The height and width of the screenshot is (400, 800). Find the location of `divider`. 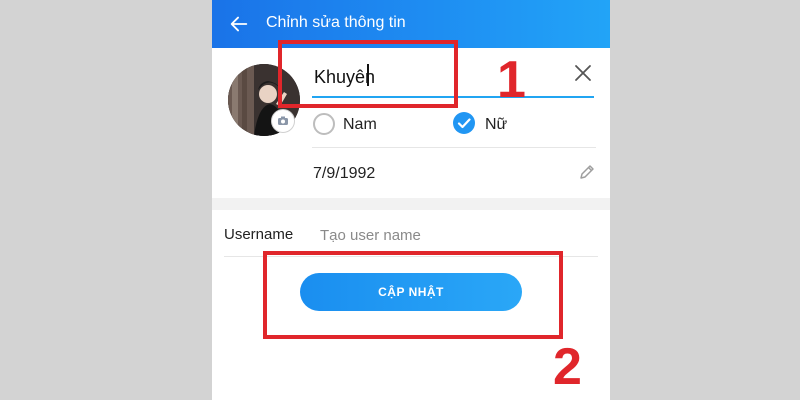

divider is located at coordinates (454, 147).